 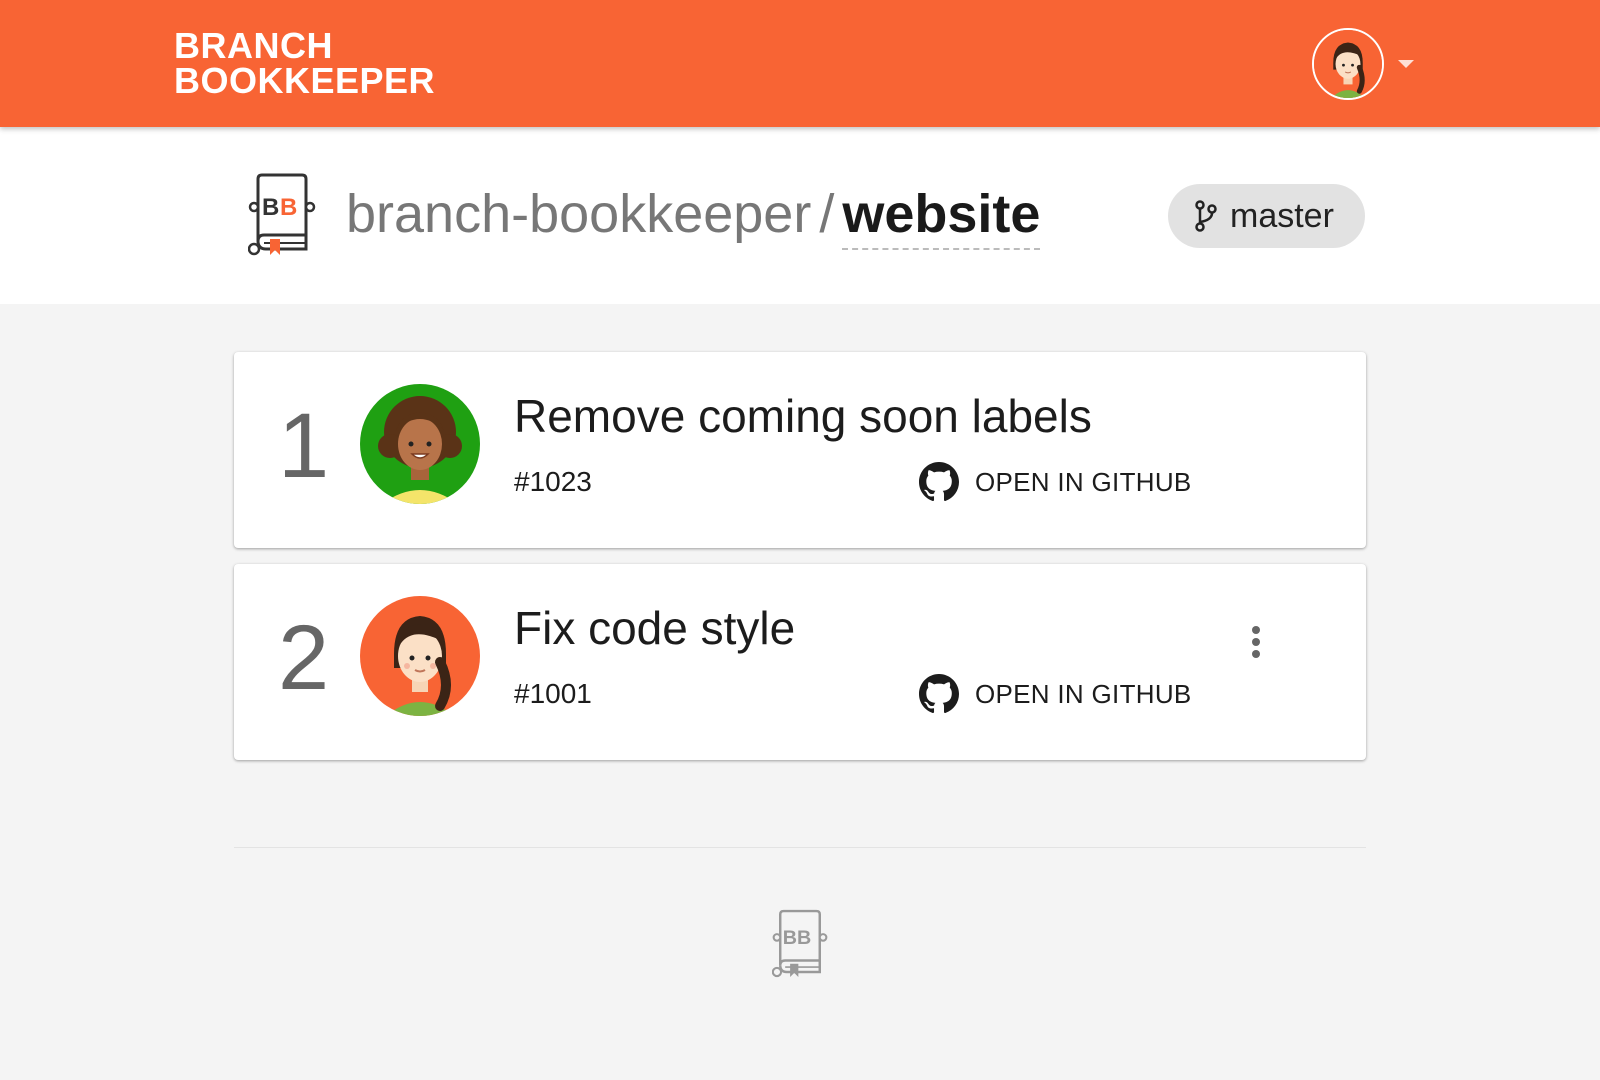 What do you see at coordinates (1206, 216) in the screenshot?
I see `git-branch-icon` at bounding box center [1206, 216].